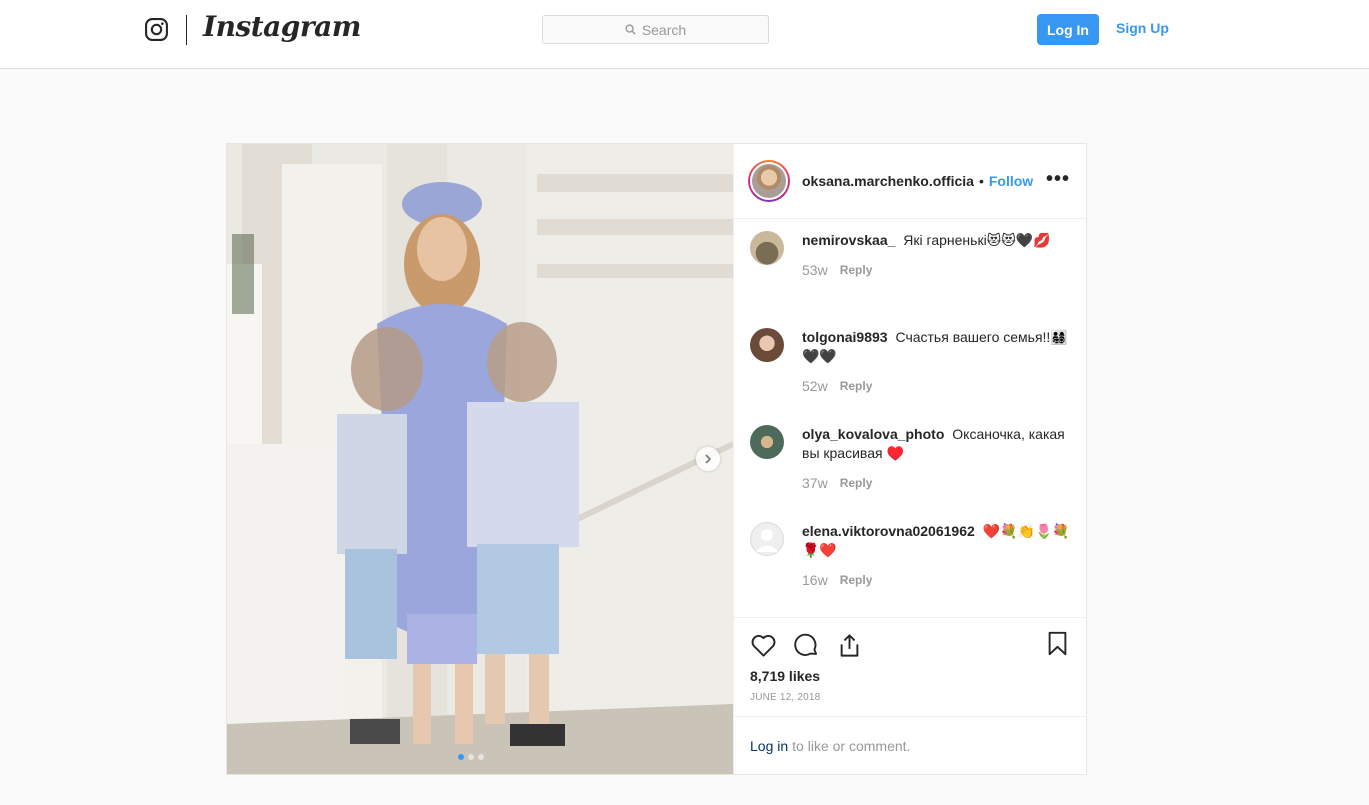  Describe the element at coordinates (186, 30) in the screenshot. I see `logo-divider` at that location.